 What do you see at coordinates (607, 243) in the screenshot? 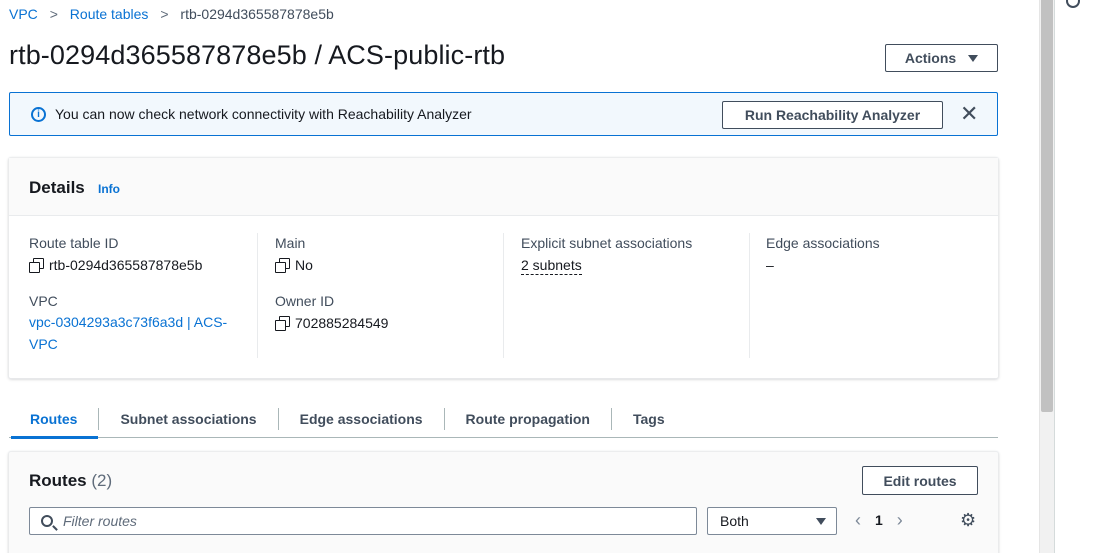
I see `explicit-subnet-associations-label: Explicit subnet associations` at bounding box center [607, 243].